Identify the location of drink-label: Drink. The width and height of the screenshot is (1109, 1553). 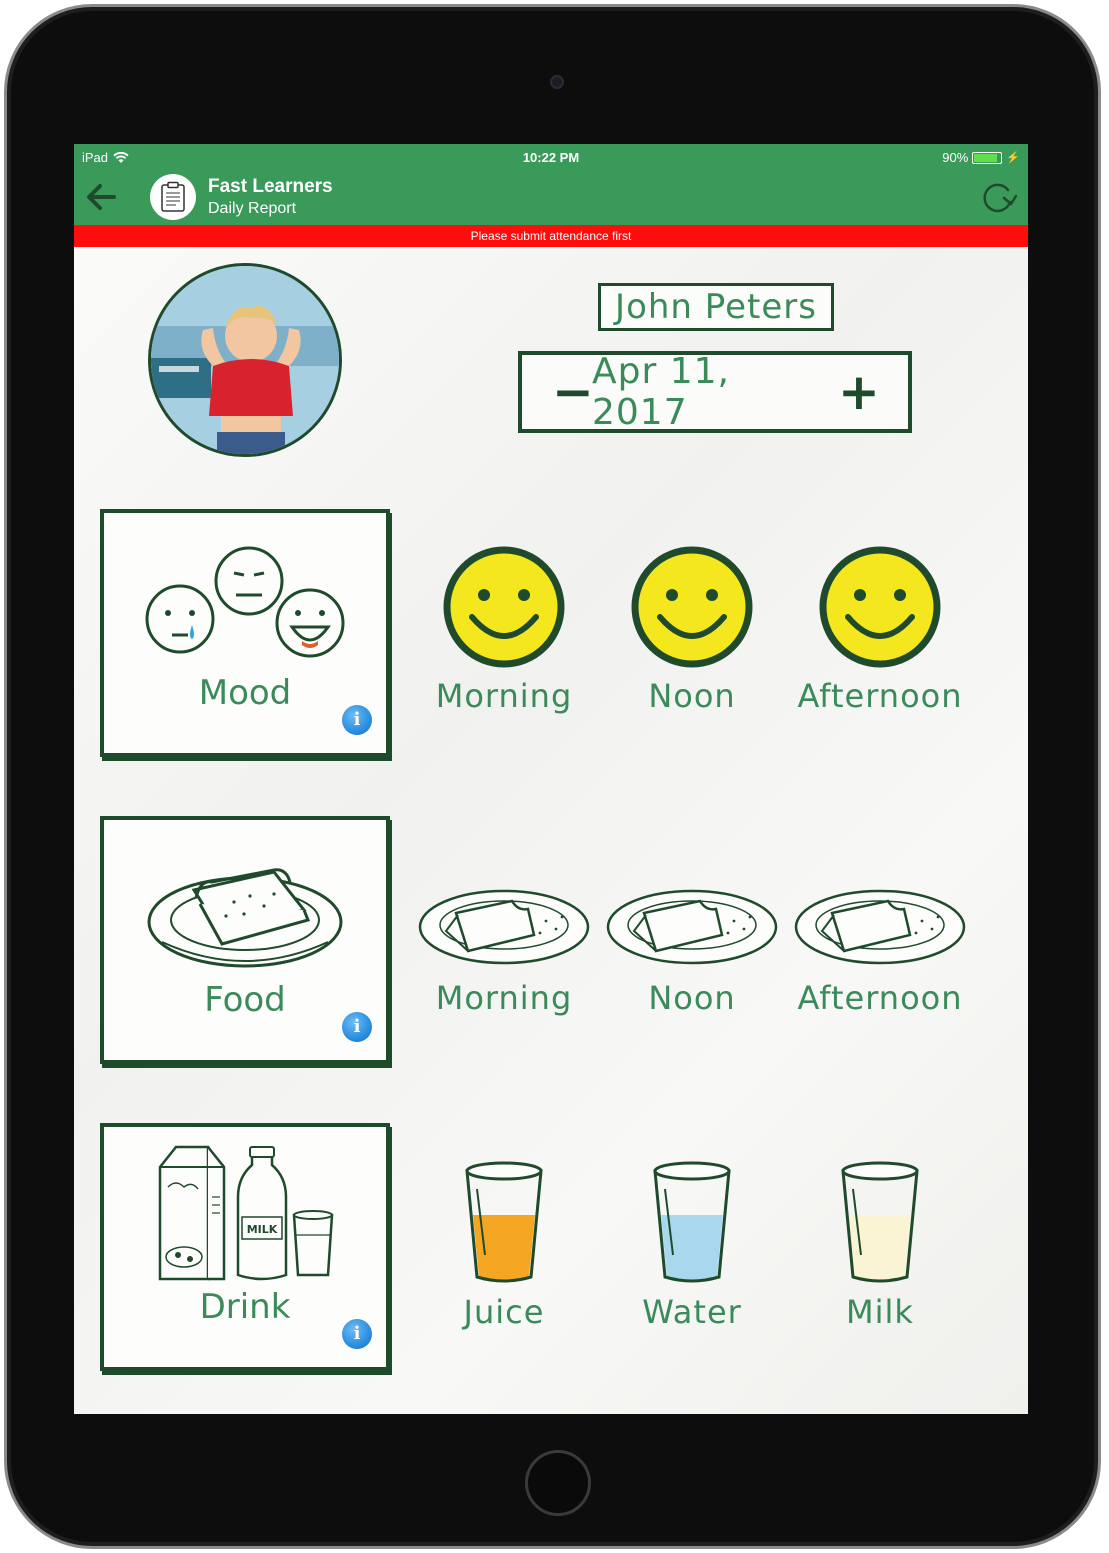
(245, 1307).